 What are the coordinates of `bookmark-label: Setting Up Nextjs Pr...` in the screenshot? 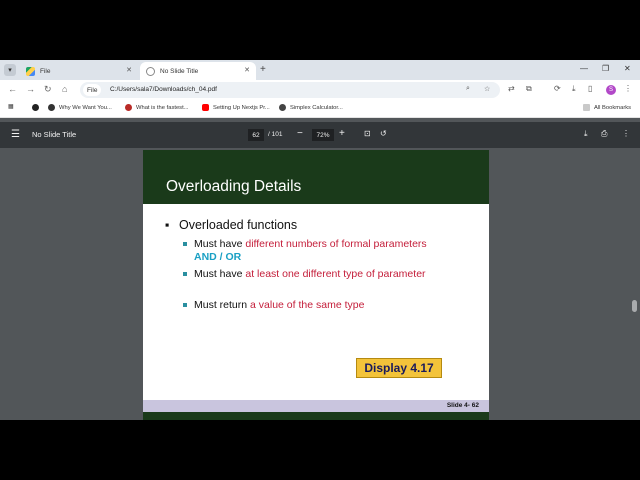 It's located at (241, 107).